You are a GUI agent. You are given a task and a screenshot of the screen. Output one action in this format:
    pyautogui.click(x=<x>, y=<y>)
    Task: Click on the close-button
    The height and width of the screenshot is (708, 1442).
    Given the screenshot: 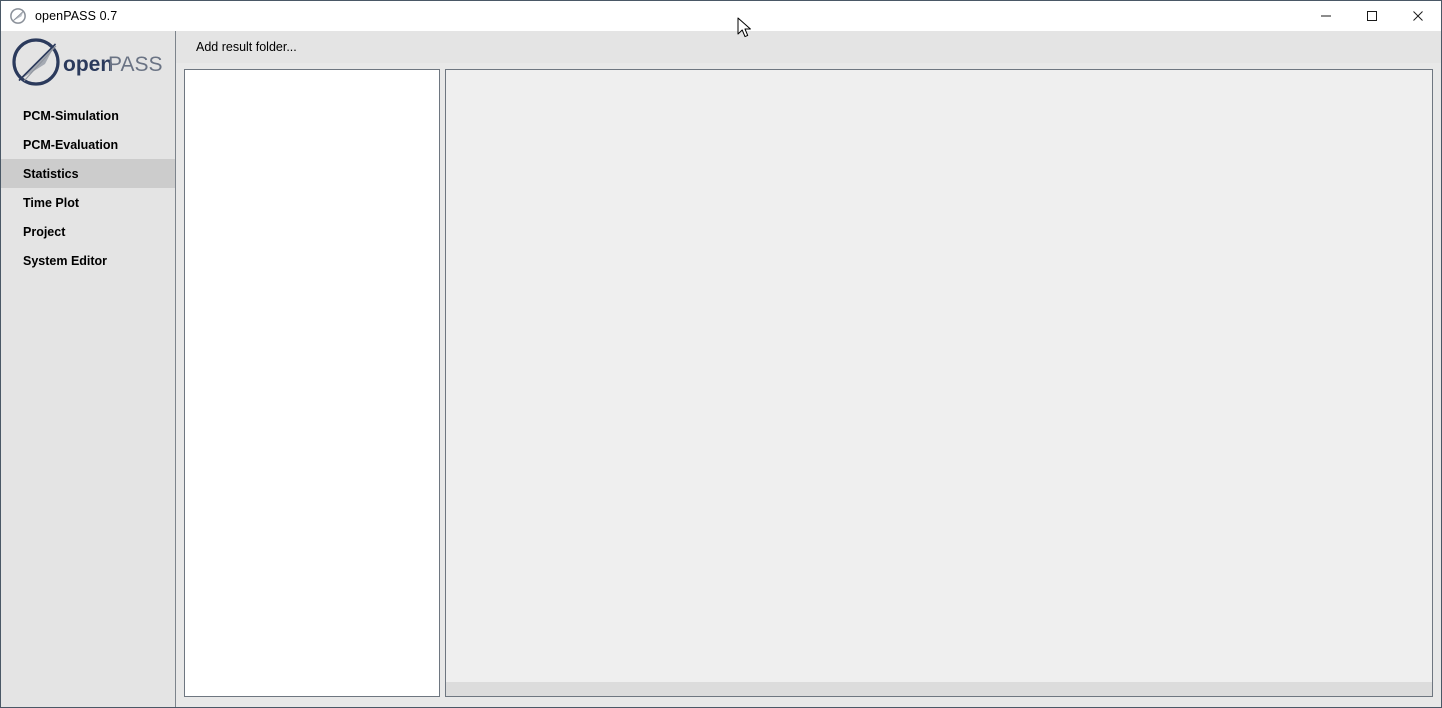 What is the action you would take?
    pyautogui.click(x=1418, y=16)
    